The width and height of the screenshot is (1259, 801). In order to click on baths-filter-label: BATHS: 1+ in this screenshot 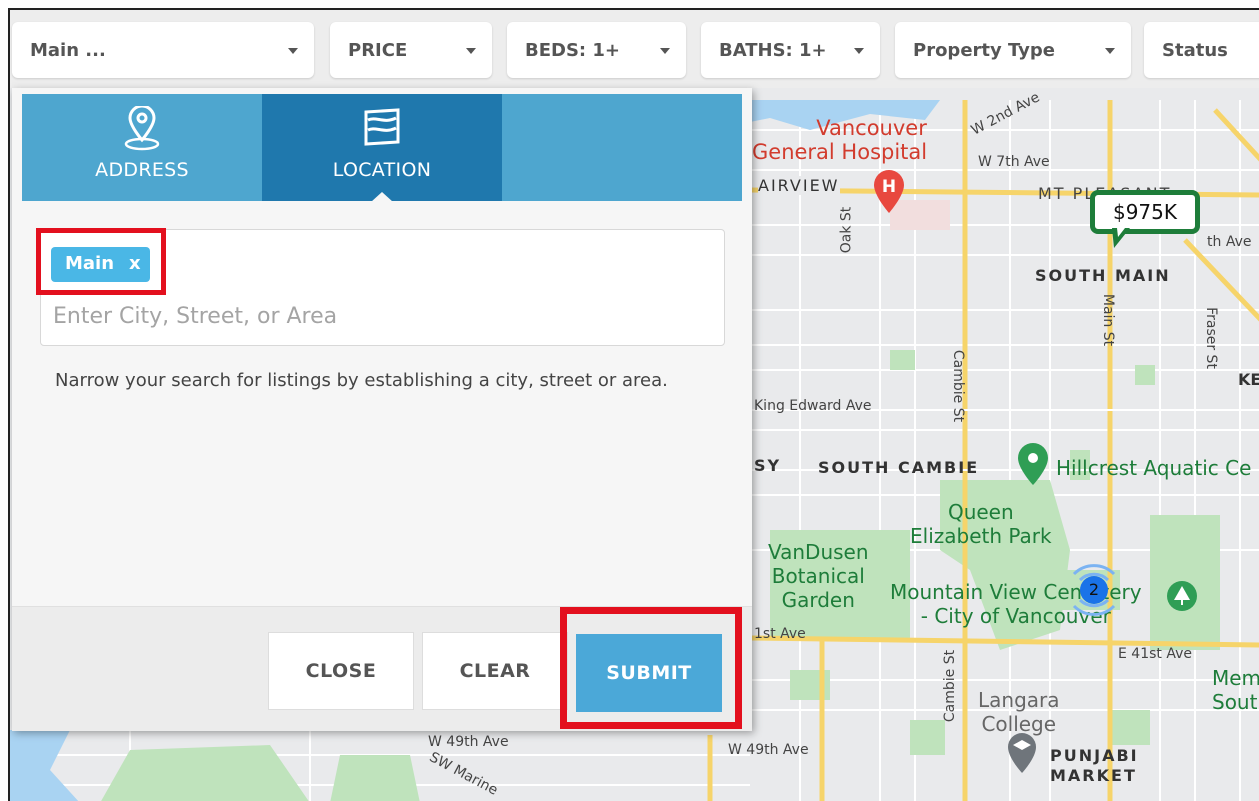, I will do `click(773, 50)`.